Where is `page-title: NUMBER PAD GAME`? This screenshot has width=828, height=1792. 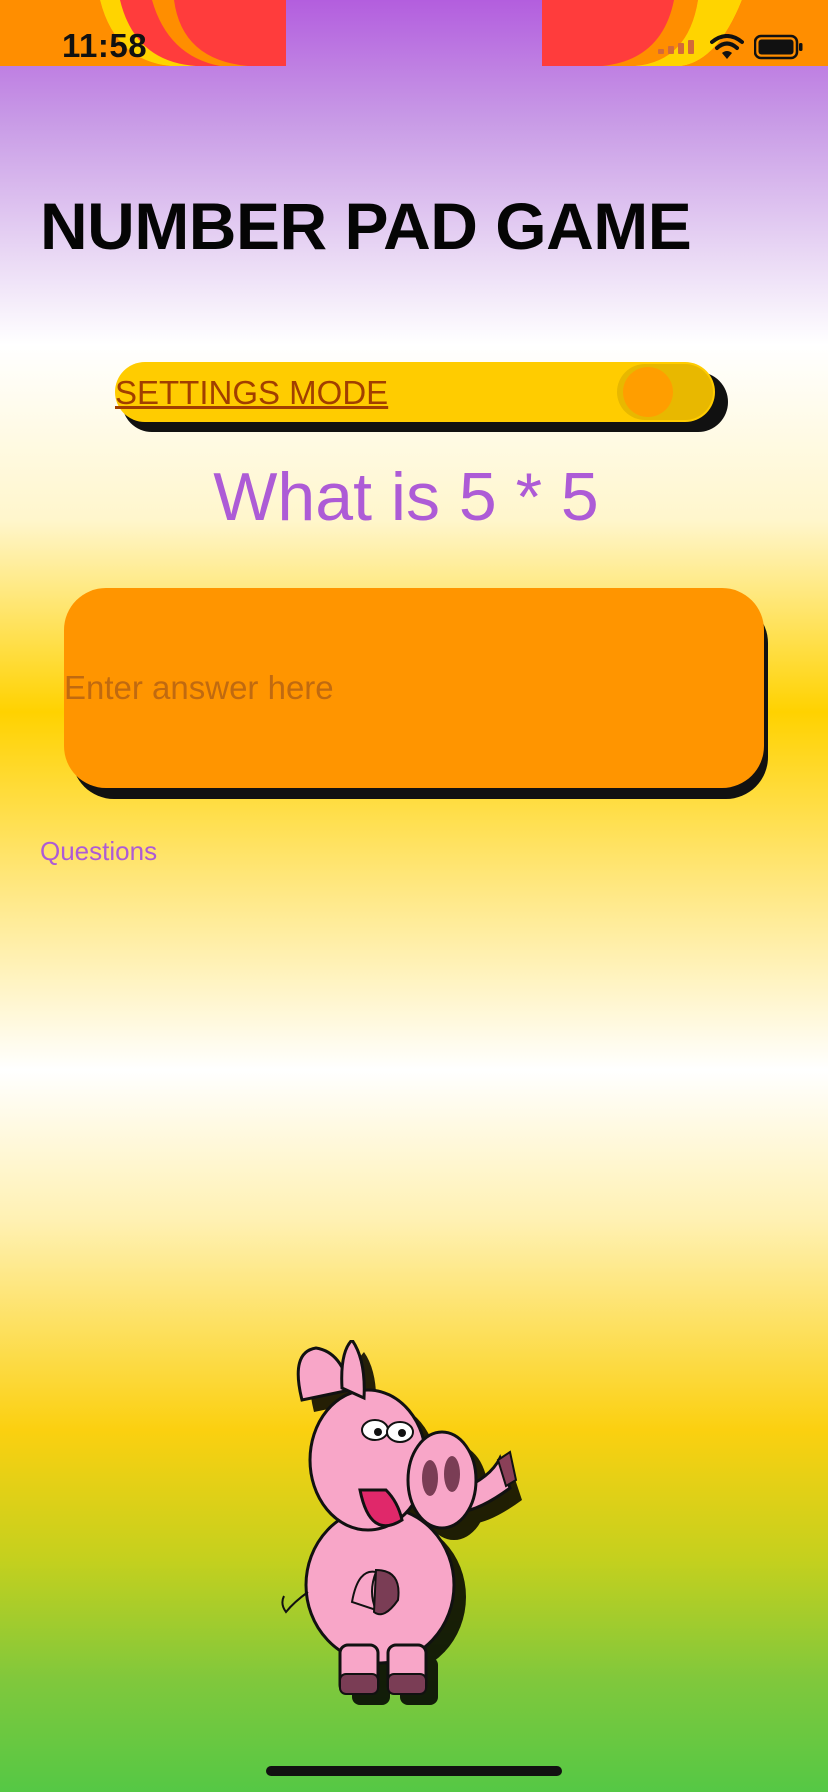 page-title: NUMBER PAD GAME is located at coordinates (366, 226).